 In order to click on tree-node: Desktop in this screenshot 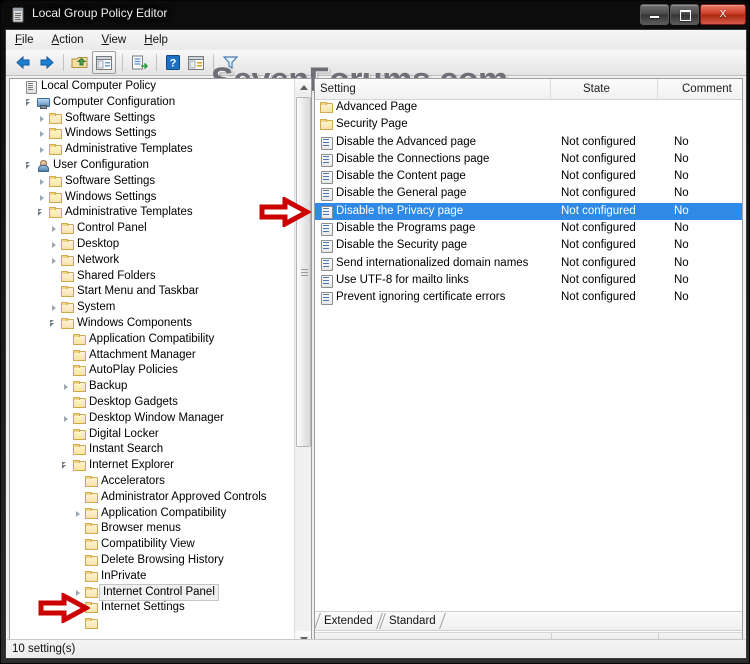, I will do `click(152, 245)`.